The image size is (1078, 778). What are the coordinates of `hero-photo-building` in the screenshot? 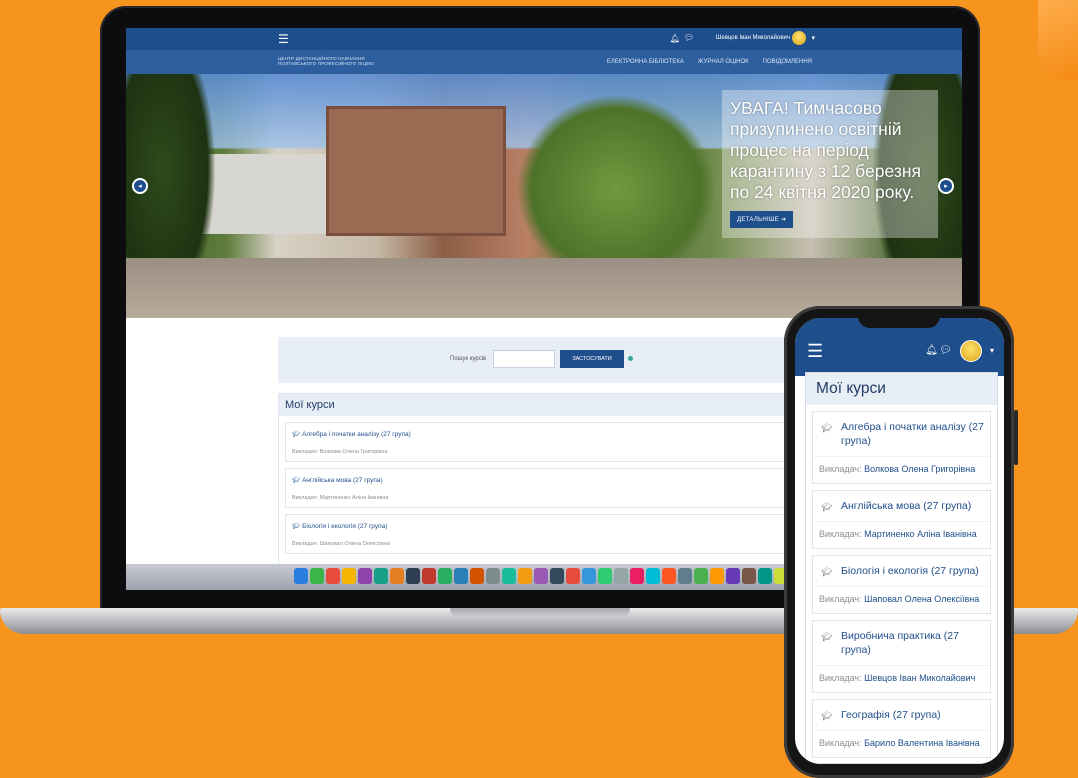 It's located at (416, 171).